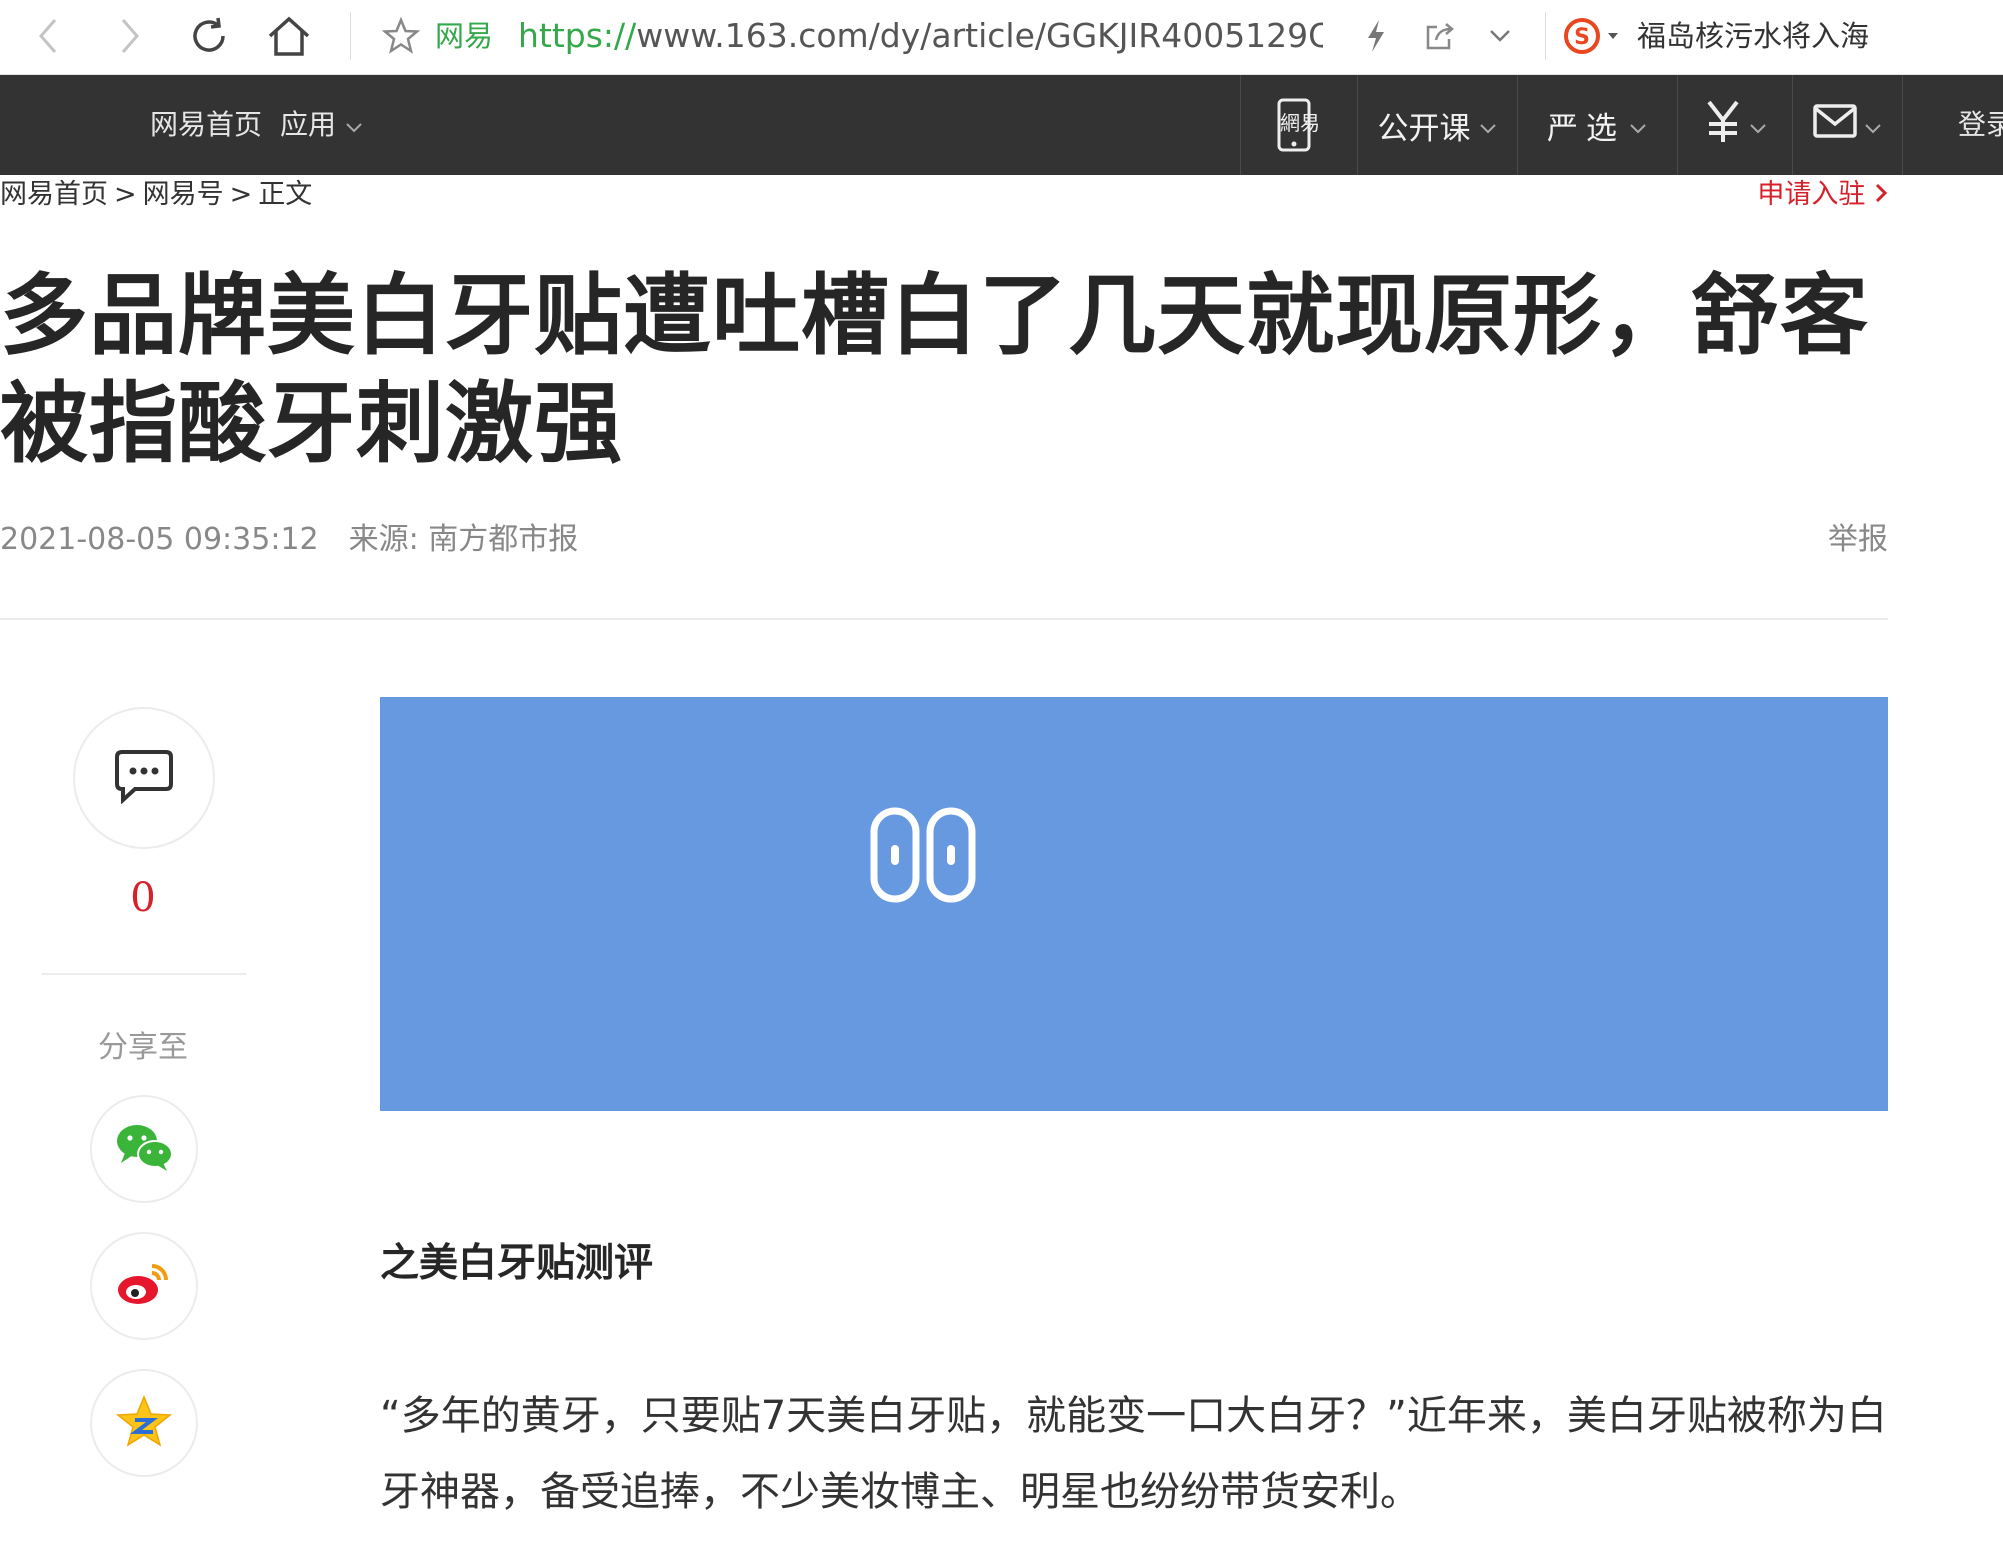  Describe the element at coordinates (1902, 125) in the screenshot. I see `nav-divider` at that location.